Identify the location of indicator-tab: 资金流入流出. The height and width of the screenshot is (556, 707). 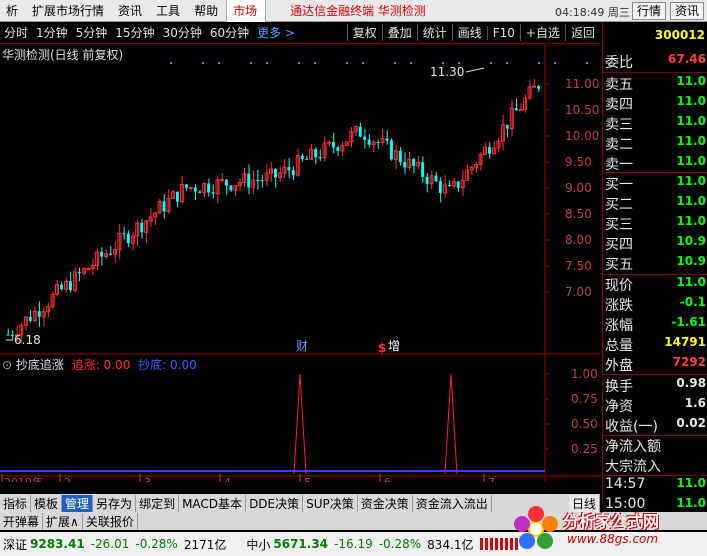
(452, 503).